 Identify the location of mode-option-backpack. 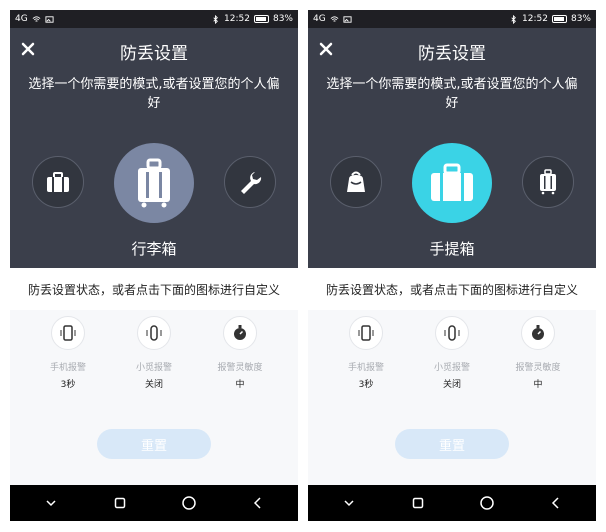
(356, 182).